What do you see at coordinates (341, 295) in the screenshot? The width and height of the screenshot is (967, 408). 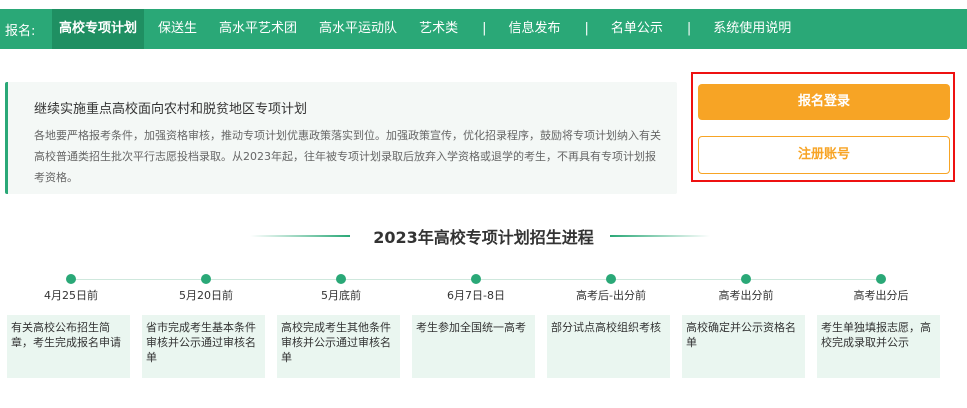 I see `timeline-date: 5月底前` at bounding box center [341, 295].